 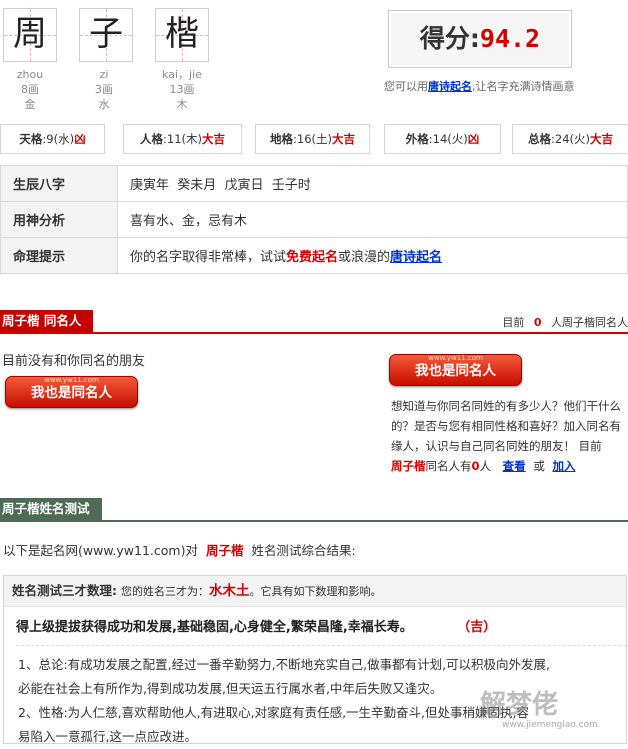 I want to click on grid-name: 外格, so click(x=417, y=139).